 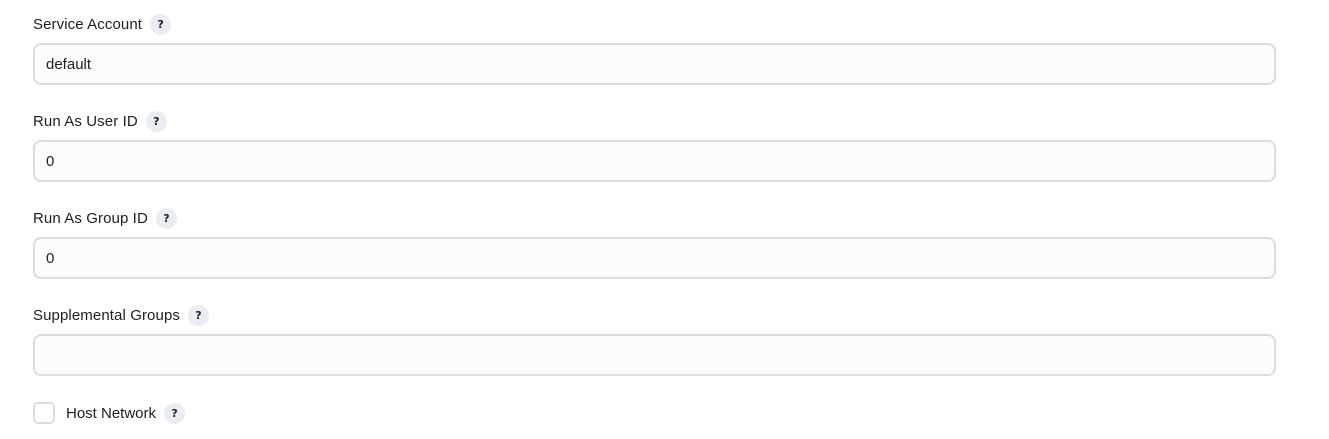 I want to click on run-as-group-id-label-row: Run As Group ID ?, so click(x=654, y=218).